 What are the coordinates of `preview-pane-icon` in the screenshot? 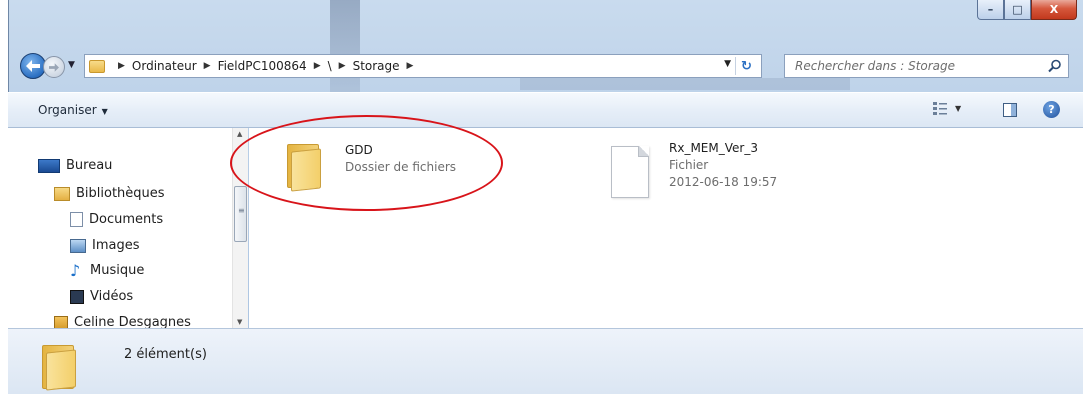 It's located at (1010, 110).